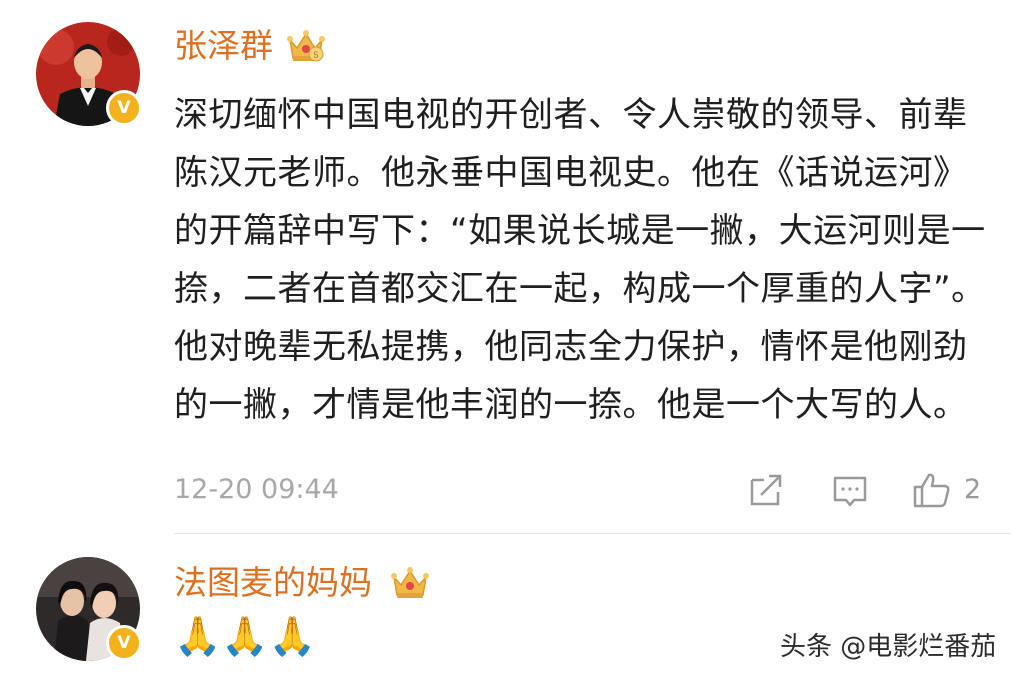 Image resolution: width=1011 pixels, height=673 pixels. Describe the element at coordinates (766, 490) in the screenshot. I see `share-icon` at that location.